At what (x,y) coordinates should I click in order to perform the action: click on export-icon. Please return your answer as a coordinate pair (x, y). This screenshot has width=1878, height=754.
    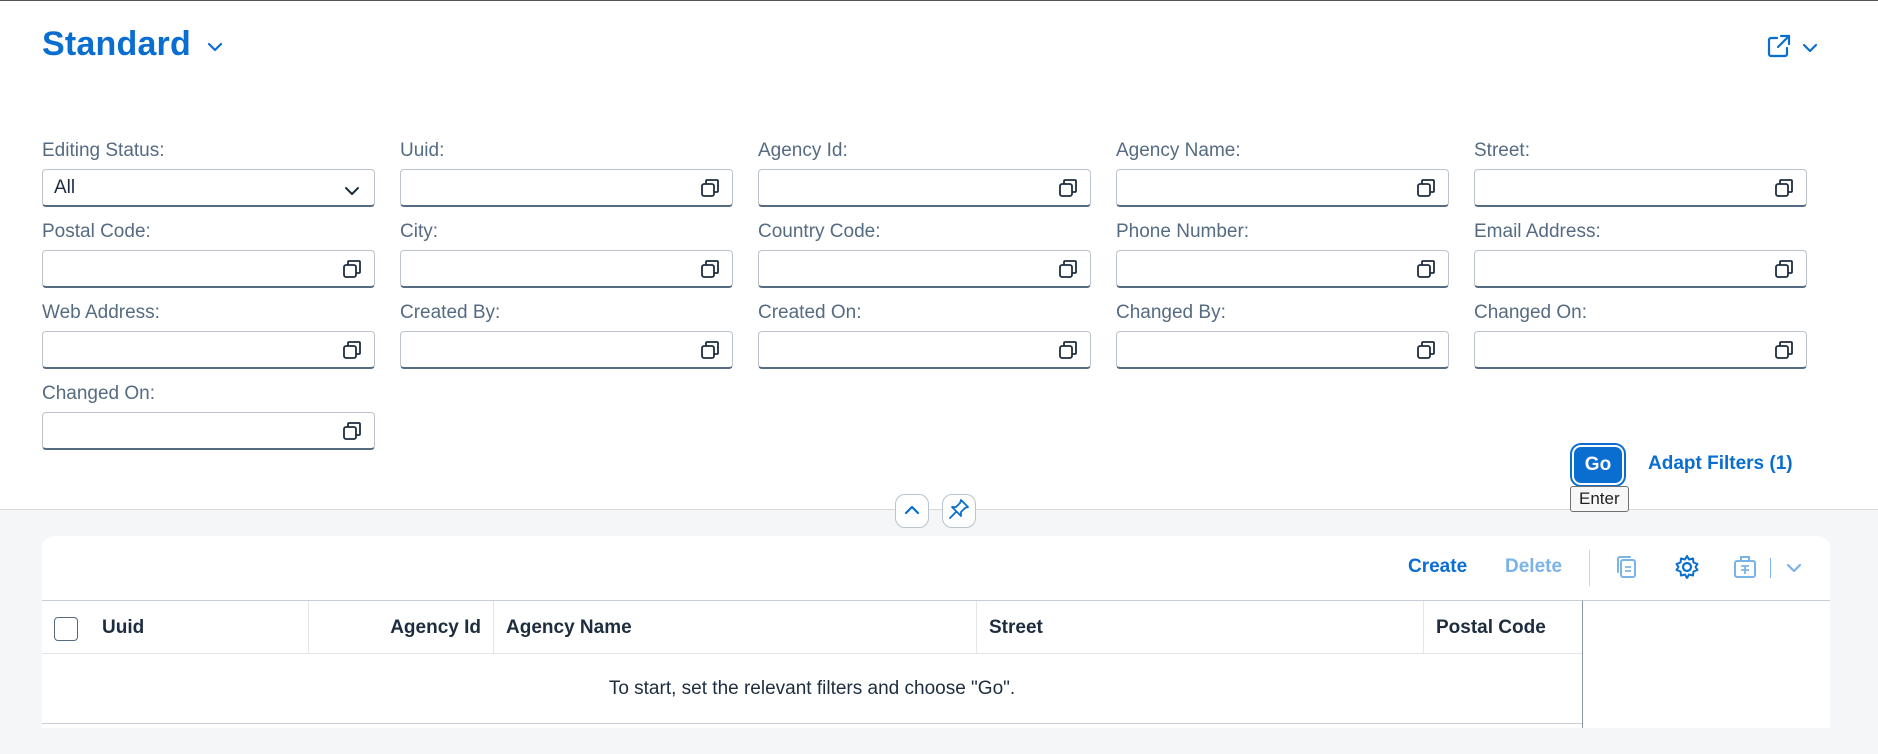
    Looking at the image, I should click on (1745, 569).